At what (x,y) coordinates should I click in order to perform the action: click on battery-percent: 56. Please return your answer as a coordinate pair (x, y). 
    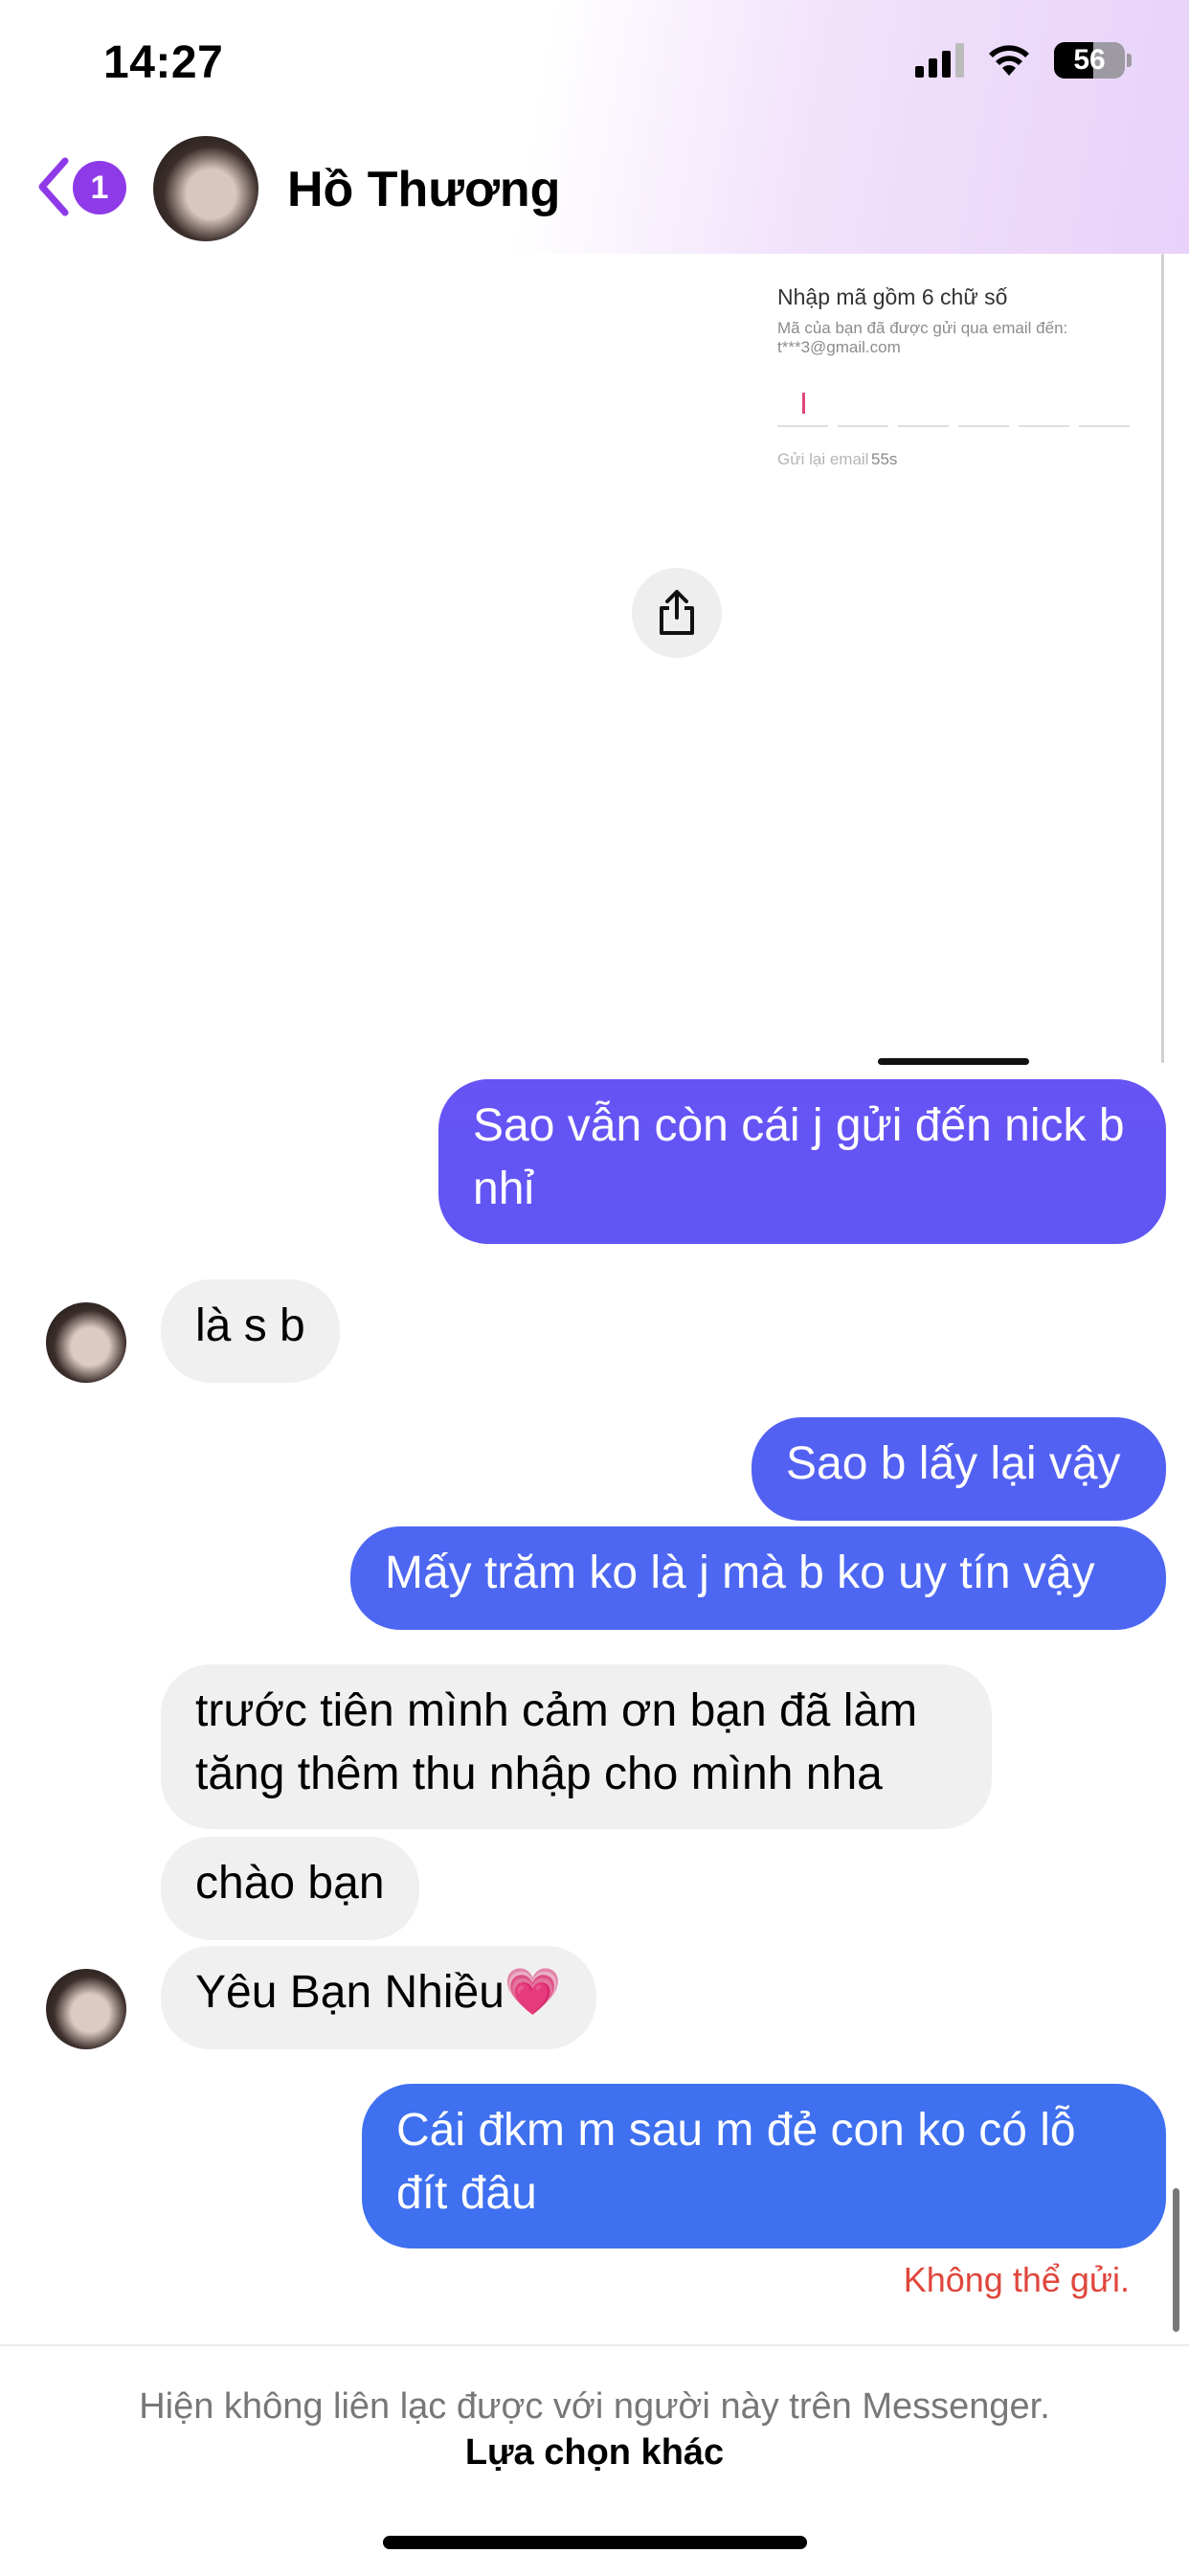
    Looking at the image, I should click on (1089, 60).